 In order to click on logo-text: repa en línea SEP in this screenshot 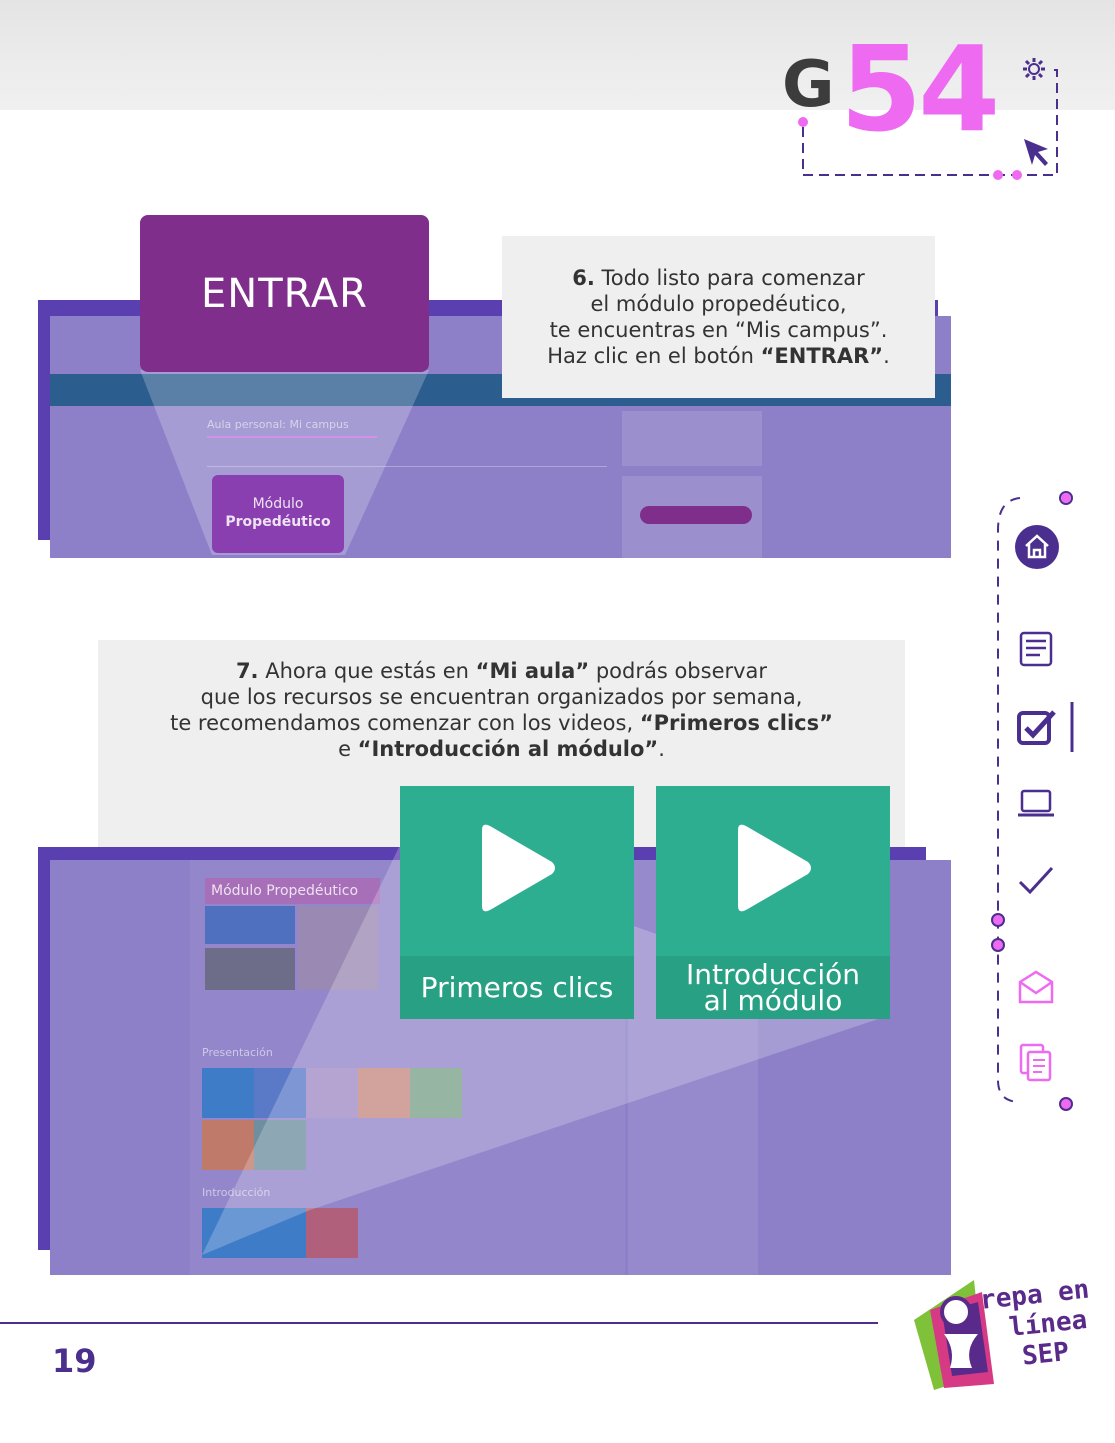, I will do `click(1038, 1324)`.